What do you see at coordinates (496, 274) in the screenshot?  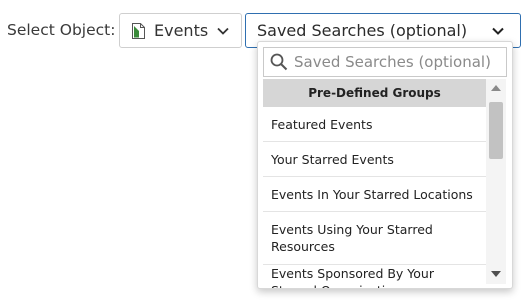 I see `scroll-down-arrow-icon` at bounding box center [496, 274].